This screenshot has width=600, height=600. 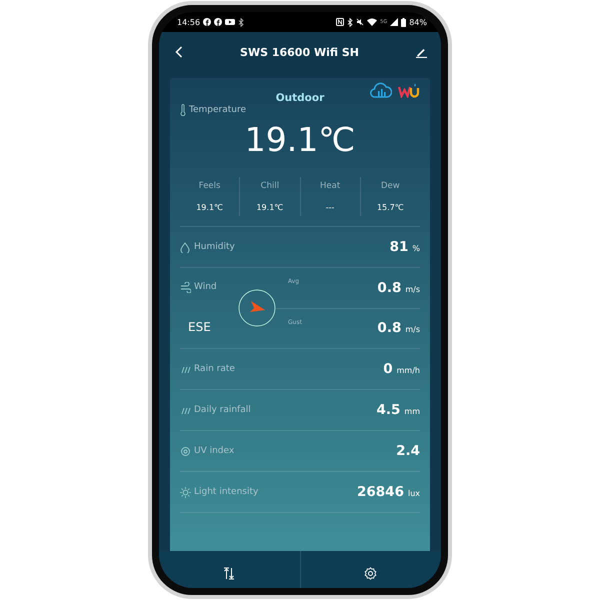 What do you see at coordinates (388, 369) in the screenshot?
I see `reading-value: 0` at bounding box center [388, 369].